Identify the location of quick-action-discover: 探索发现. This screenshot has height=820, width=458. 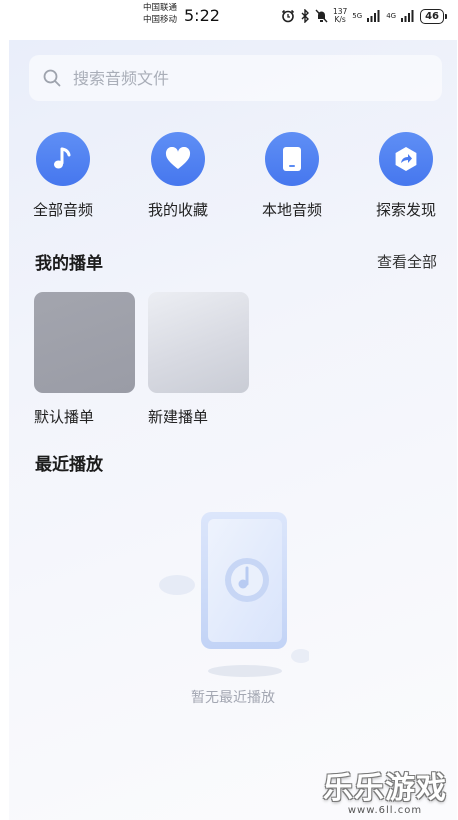
(404, 176).